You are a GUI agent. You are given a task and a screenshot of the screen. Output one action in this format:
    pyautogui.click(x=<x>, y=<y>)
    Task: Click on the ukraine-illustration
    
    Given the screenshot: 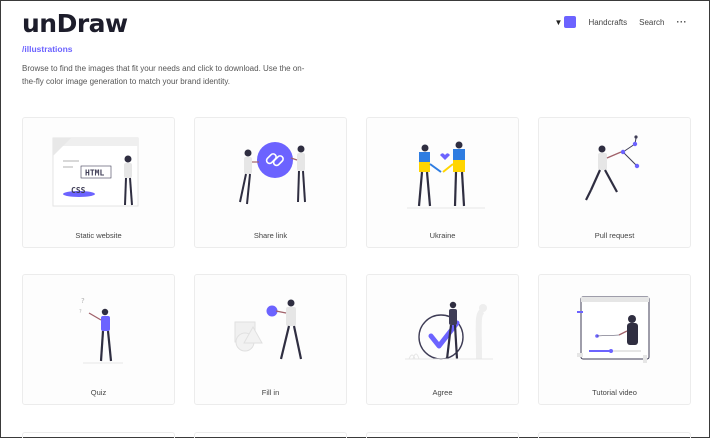 What is the action you would take?
    pyautogui.click(x=446, y=175)
    